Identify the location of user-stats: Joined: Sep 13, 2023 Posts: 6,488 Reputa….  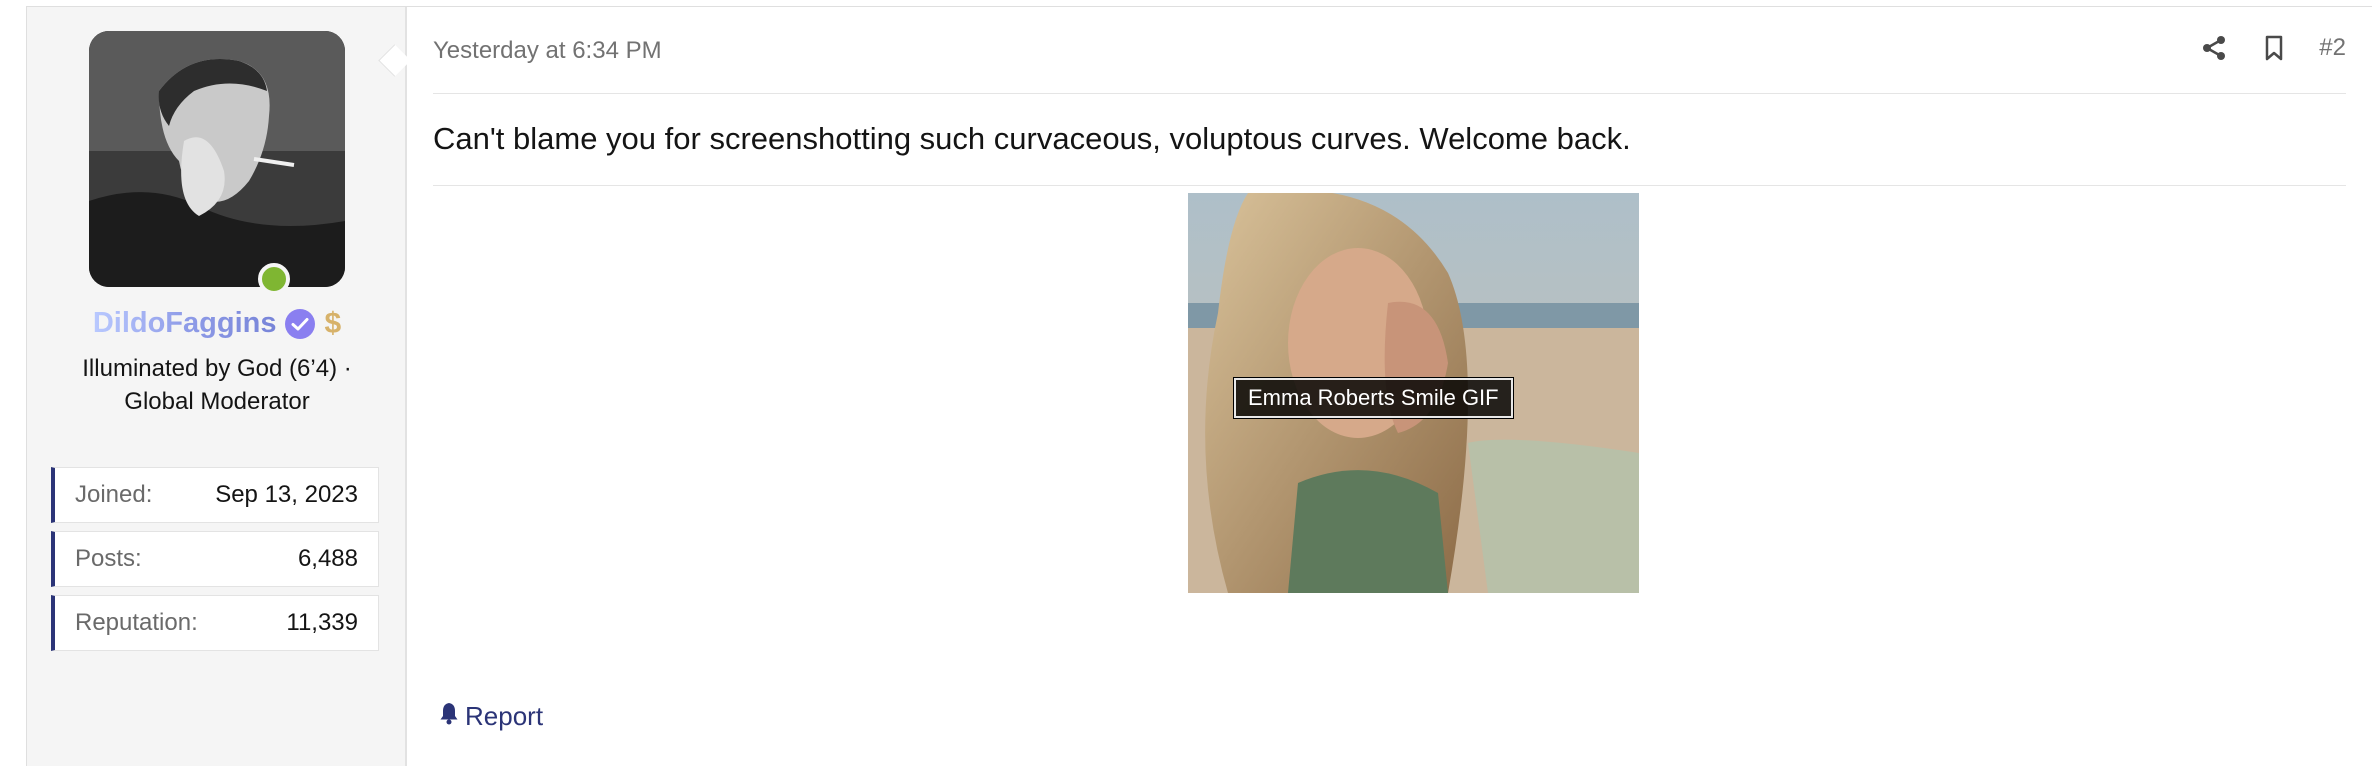
(215, 563).